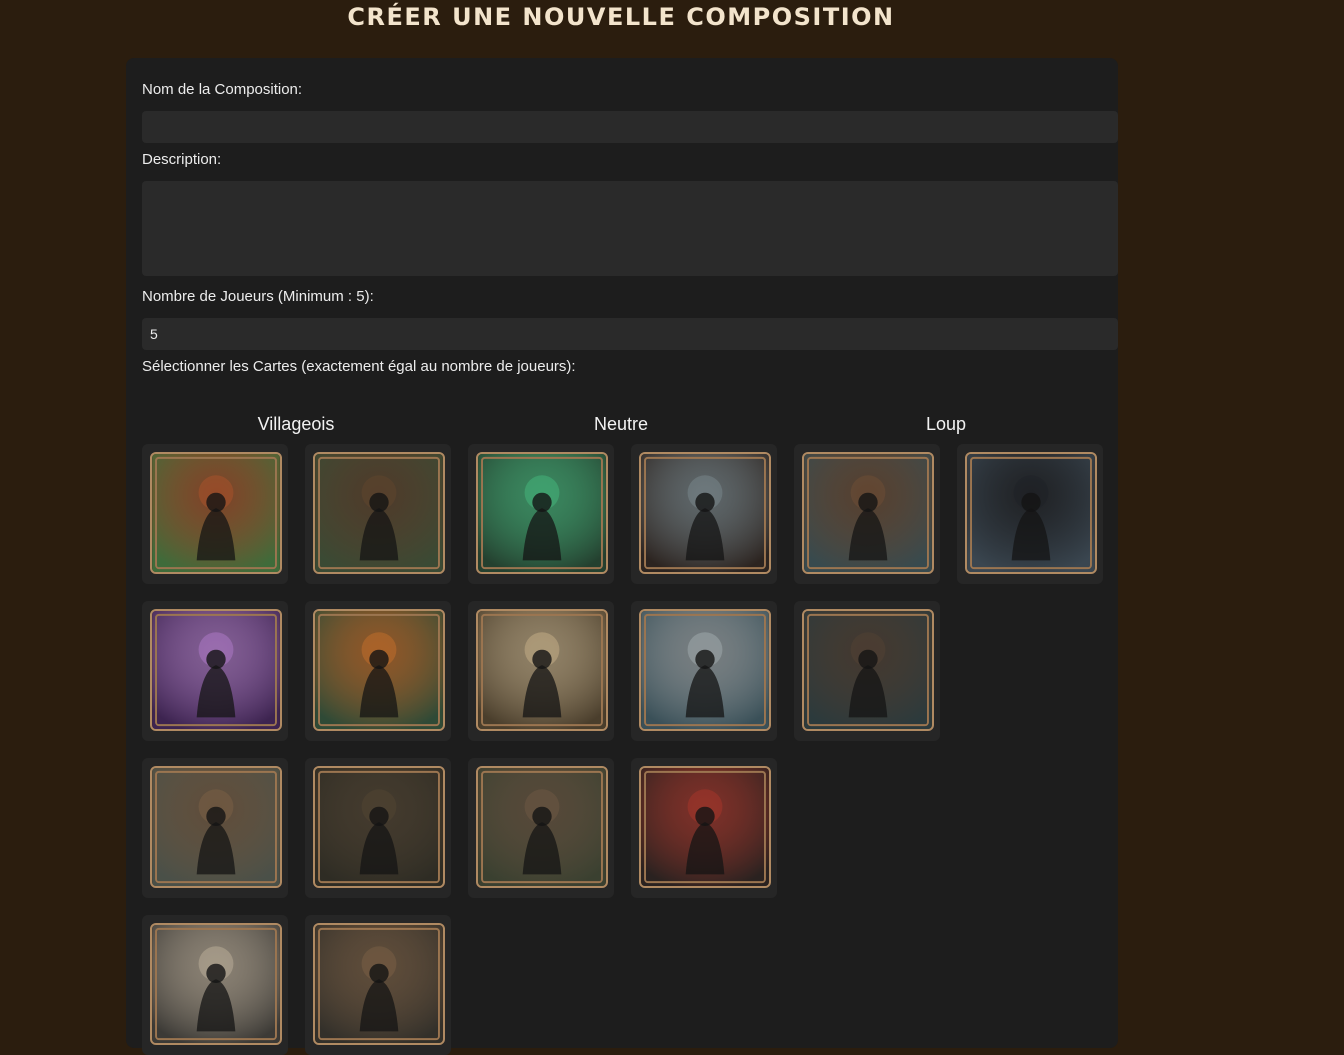 This screenshot has height=1055, width=1344. Describe the element at coordinates (258, 296) in the screenshot. I see `player-count-label: Nombre de Joueurs (Minimum : 5):` at that location.